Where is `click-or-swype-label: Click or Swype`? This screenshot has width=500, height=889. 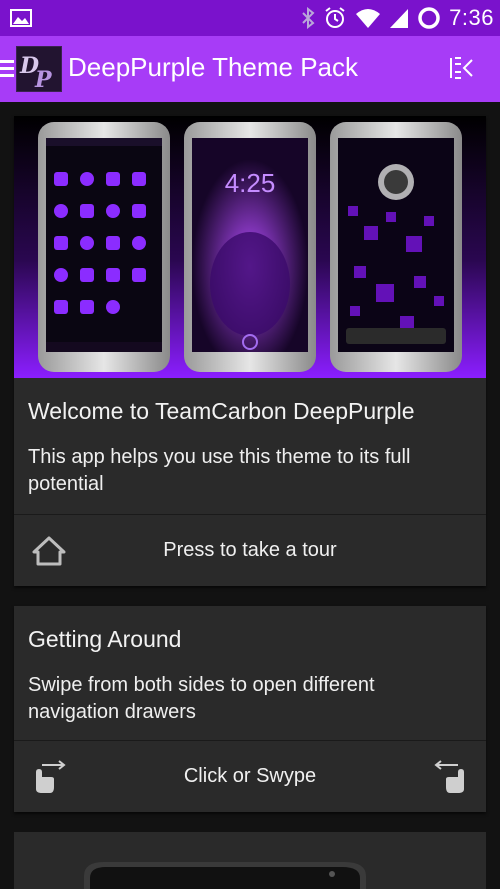 click-or-swype-label: Click or Swype is located at coordinates (250, 776).